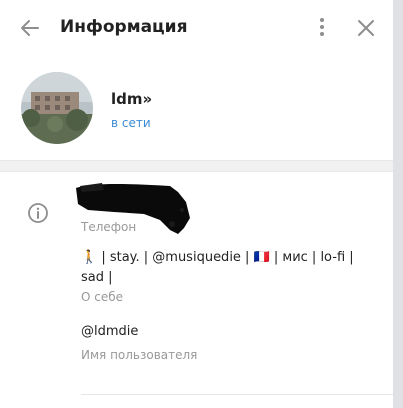 Image resolution: width=403 pixels, height=408 pixels. I want to click on username-label: Имя пользователя, so click(139, 355).